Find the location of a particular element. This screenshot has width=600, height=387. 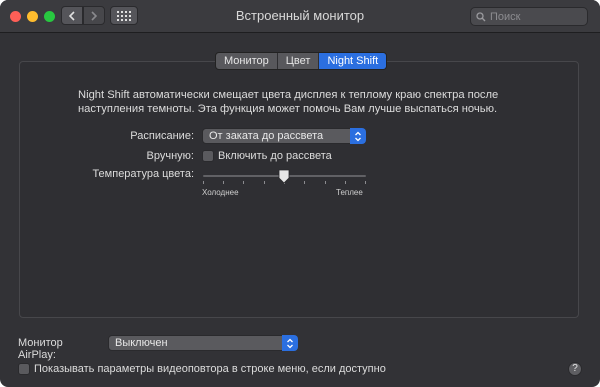

temperature-label: Температура цвета: is located at coordinates (143, 174).